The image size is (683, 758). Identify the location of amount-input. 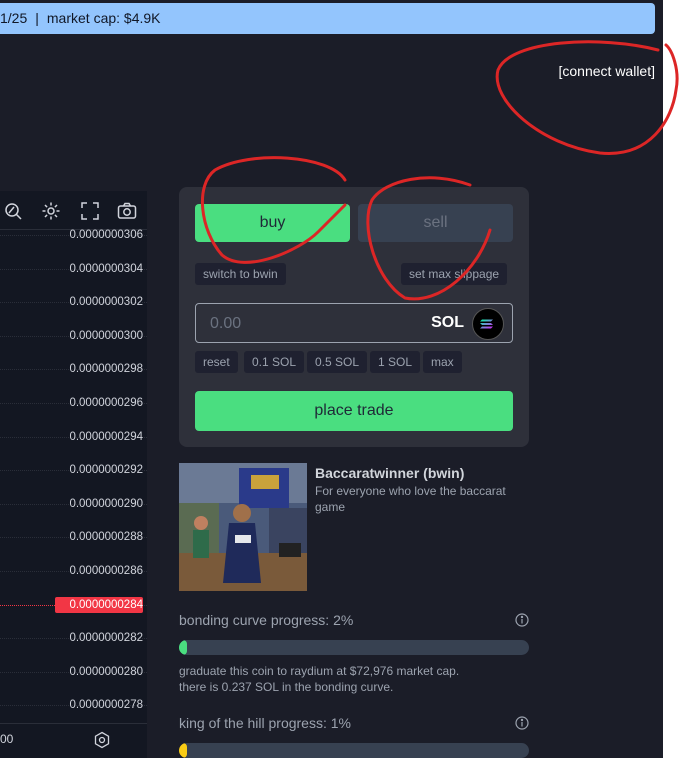
(310, 324).